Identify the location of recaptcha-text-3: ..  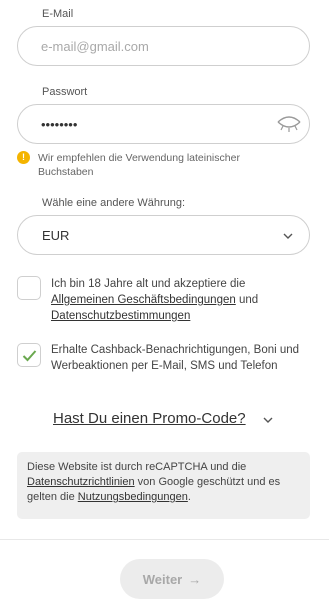
(189, 497).